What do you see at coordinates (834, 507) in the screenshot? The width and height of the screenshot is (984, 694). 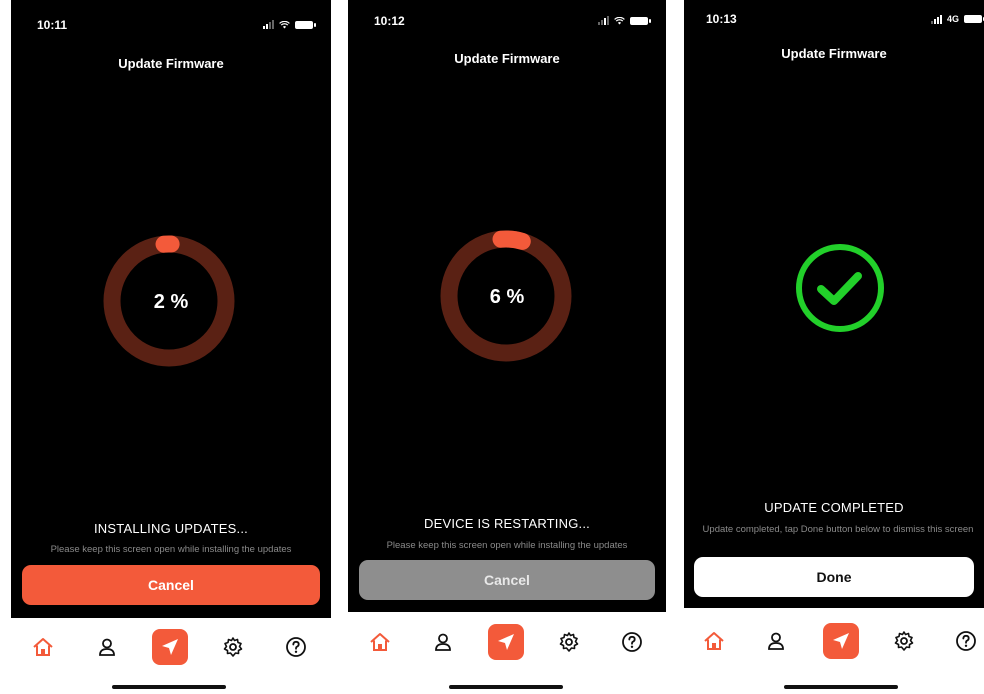 I see `status-title: UPDATE COMPLETED` at bounding box center [834, 507].